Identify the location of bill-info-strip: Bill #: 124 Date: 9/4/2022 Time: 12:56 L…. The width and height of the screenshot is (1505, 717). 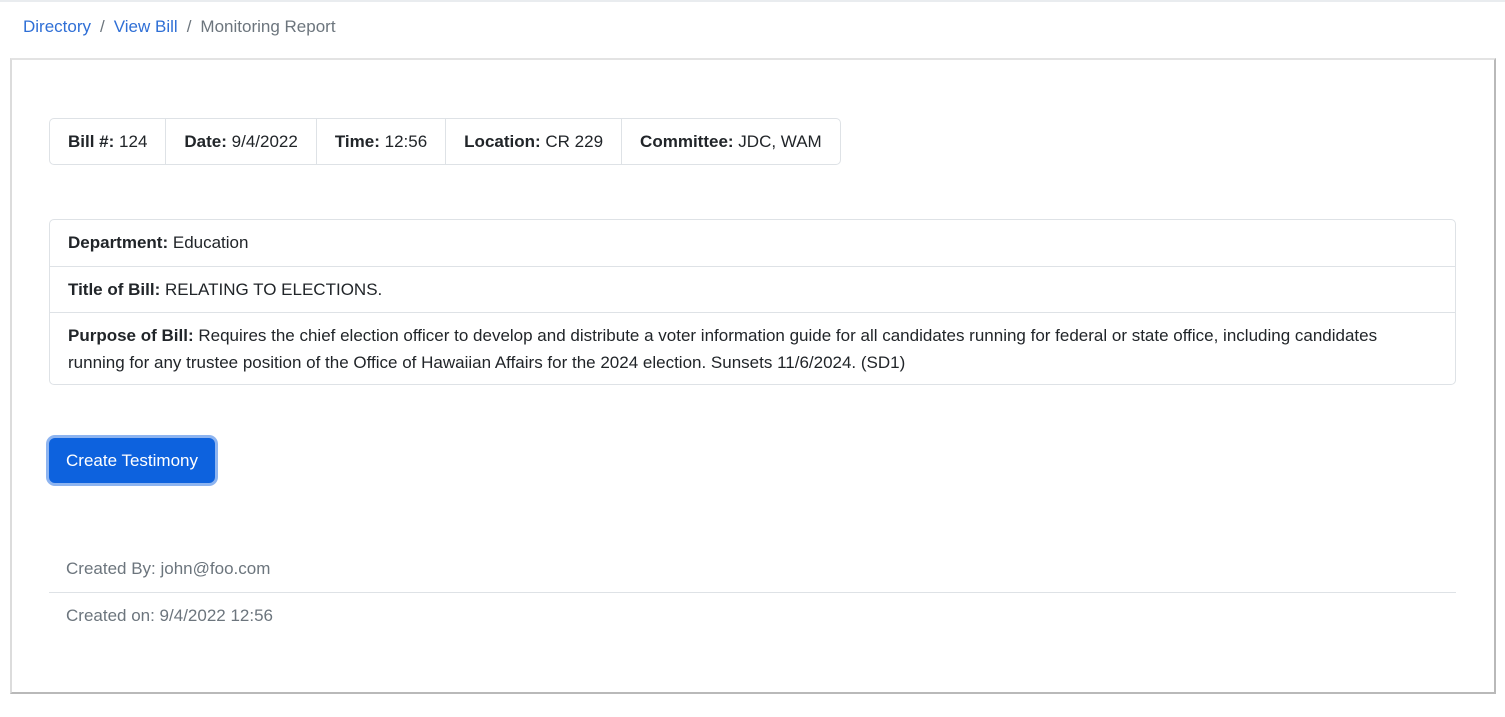
(445, 141).